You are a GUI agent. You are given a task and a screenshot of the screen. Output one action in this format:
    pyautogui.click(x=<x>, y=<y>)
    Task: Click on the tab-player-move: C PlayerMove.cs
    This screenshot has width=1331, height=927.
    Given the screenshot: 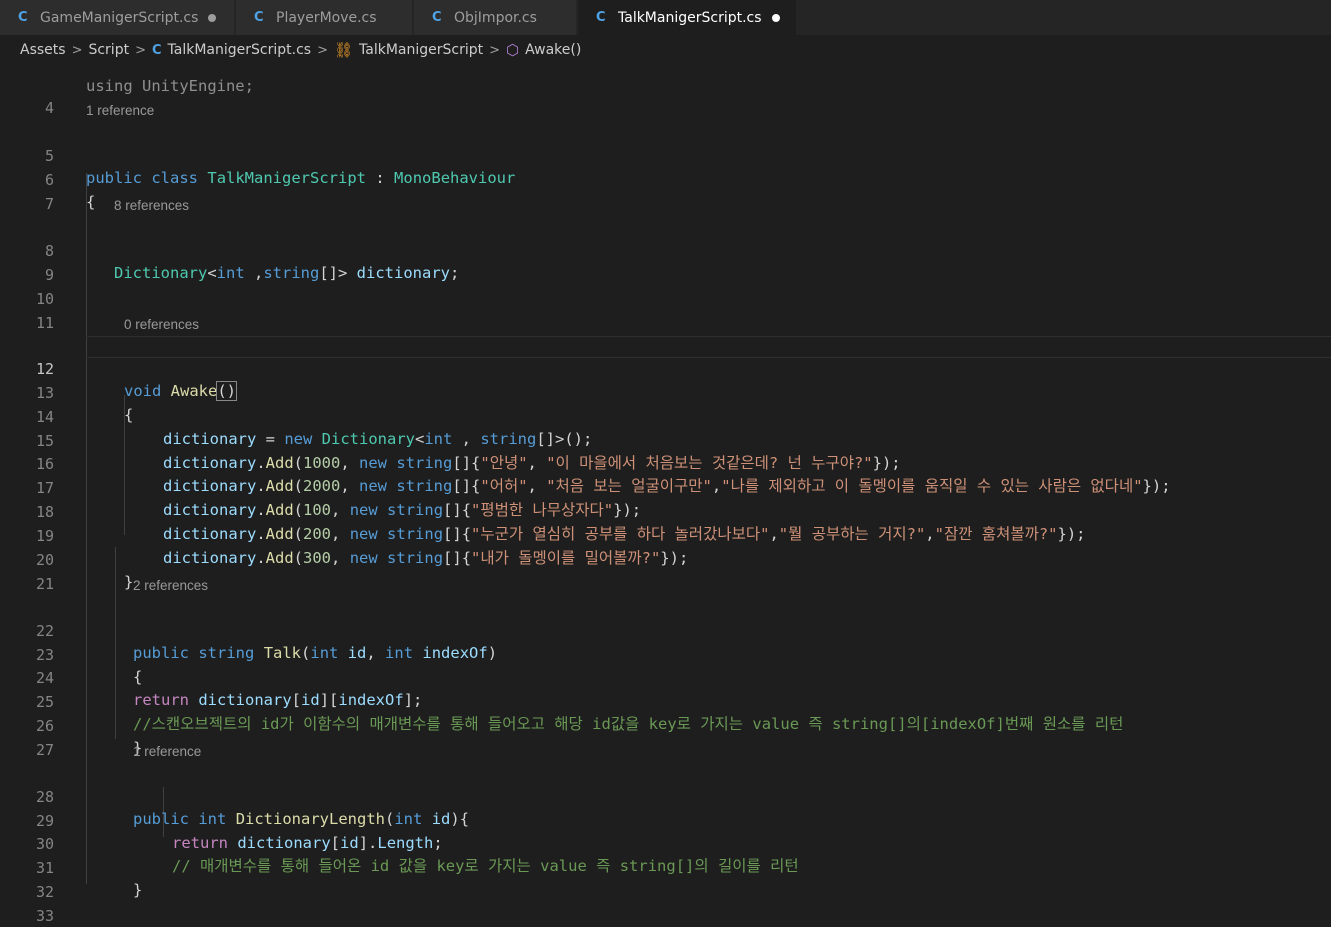 What is the action you would take?
    pyautogui.click(x=324, y=17)
    